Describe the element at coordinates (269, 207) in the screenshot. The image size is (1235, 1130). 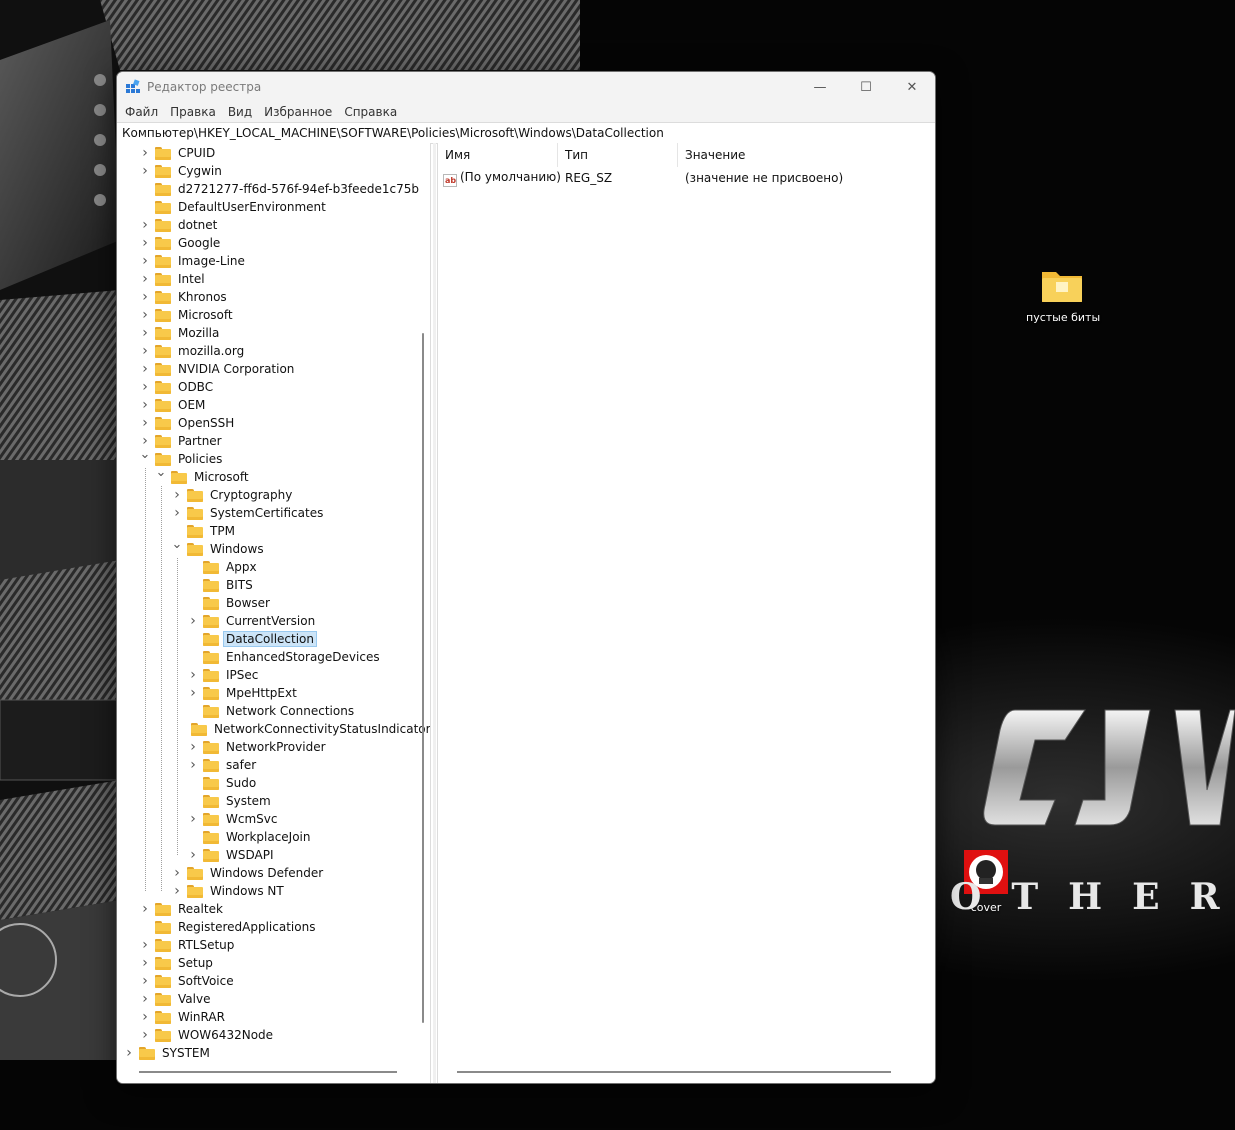
I see `tree-node: DefaultUserEnvironment` at that location.